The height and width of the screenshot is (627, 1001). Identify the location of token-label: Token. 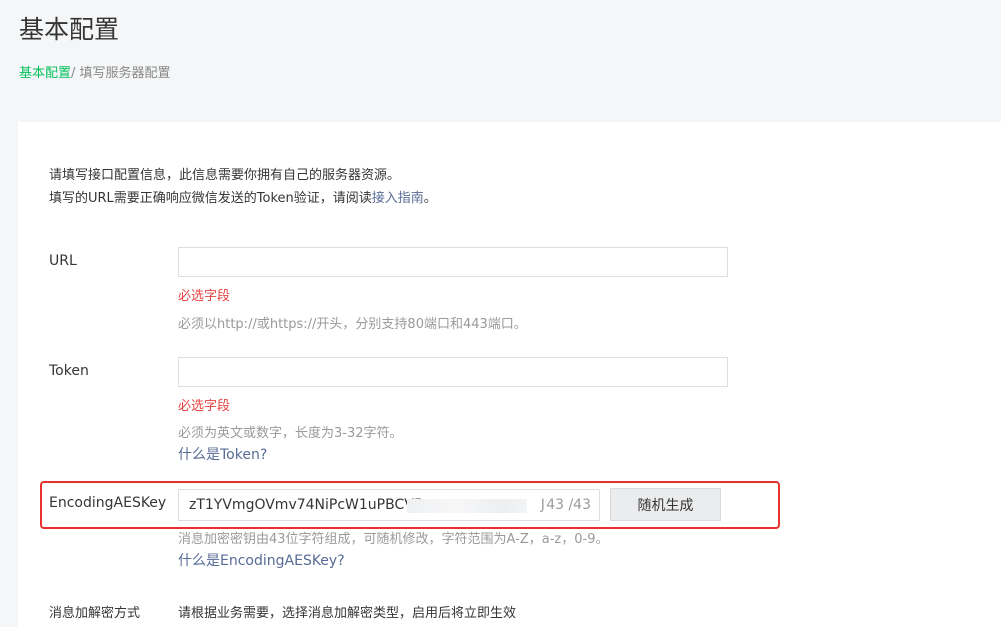
(69, 371).